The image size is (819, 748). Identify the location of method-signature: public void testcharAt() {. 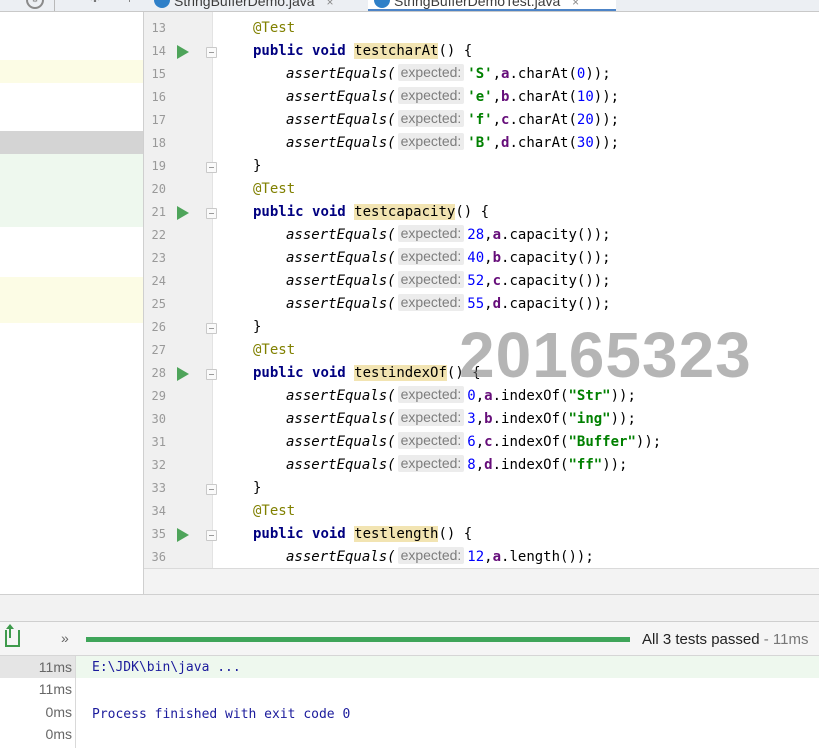
(362, 51).